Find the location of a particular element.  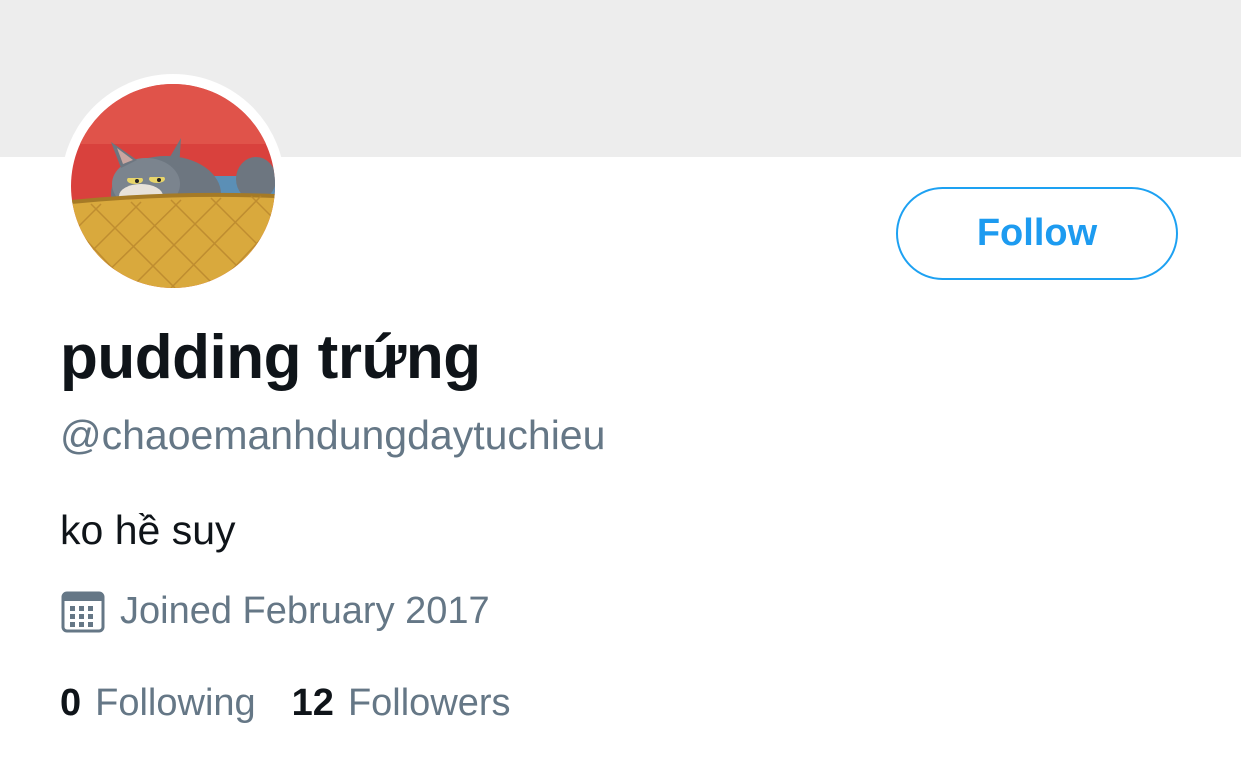

avatar is located at coordinates (173, 186).